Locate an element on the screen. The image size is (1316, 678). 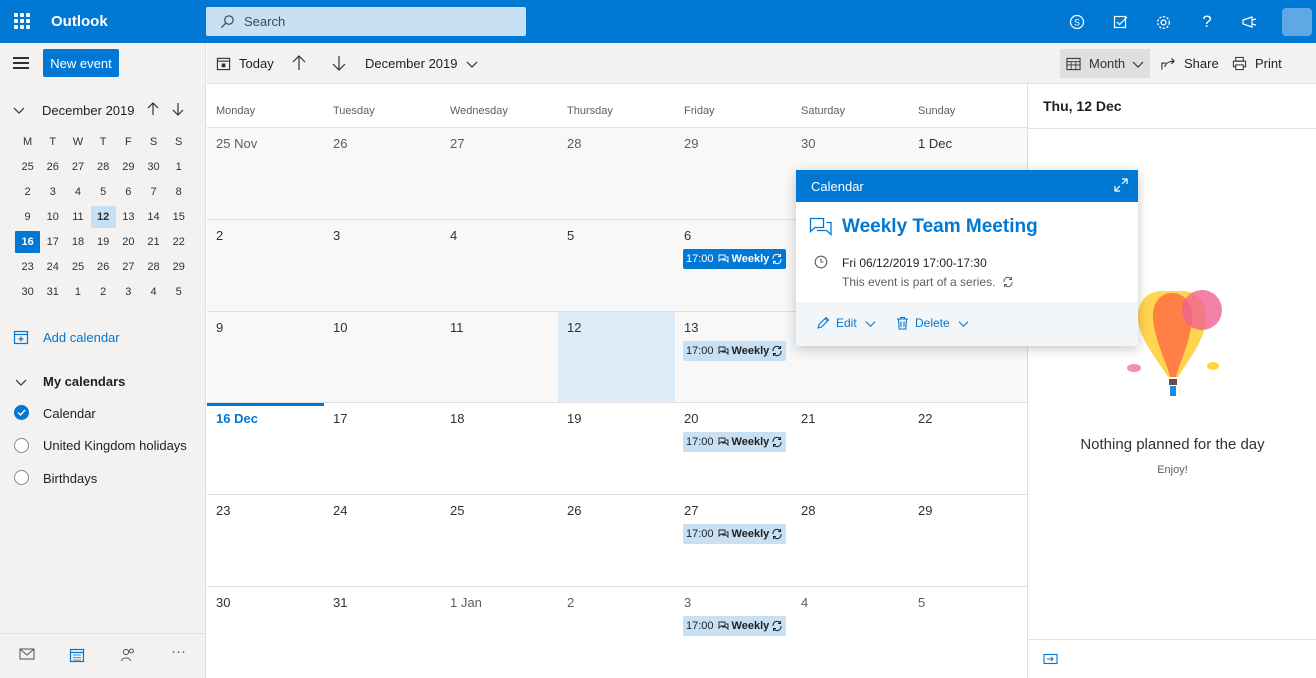
mini-day: 11 is located at coordinates (77, 217).